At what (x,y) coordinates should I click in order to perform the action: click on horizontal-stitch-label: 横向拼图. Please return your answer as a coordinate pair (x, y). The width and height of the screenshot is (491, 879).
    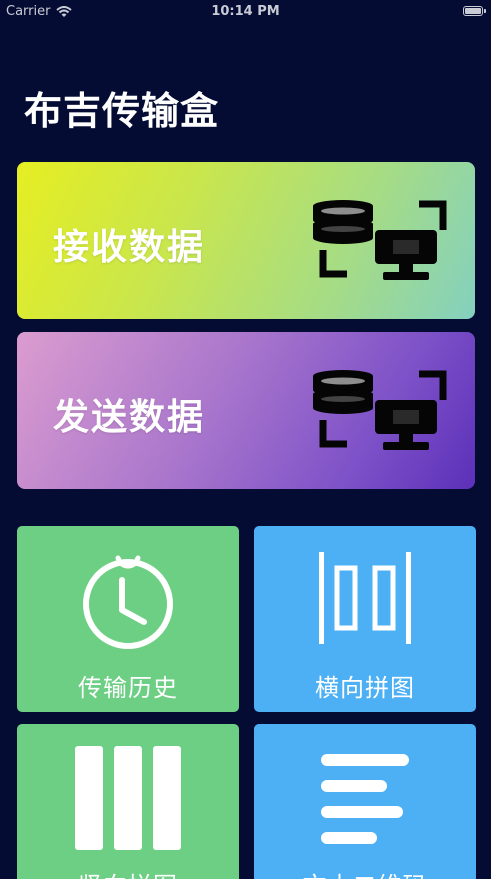
    Looking at the image, I should click on (365, 688).